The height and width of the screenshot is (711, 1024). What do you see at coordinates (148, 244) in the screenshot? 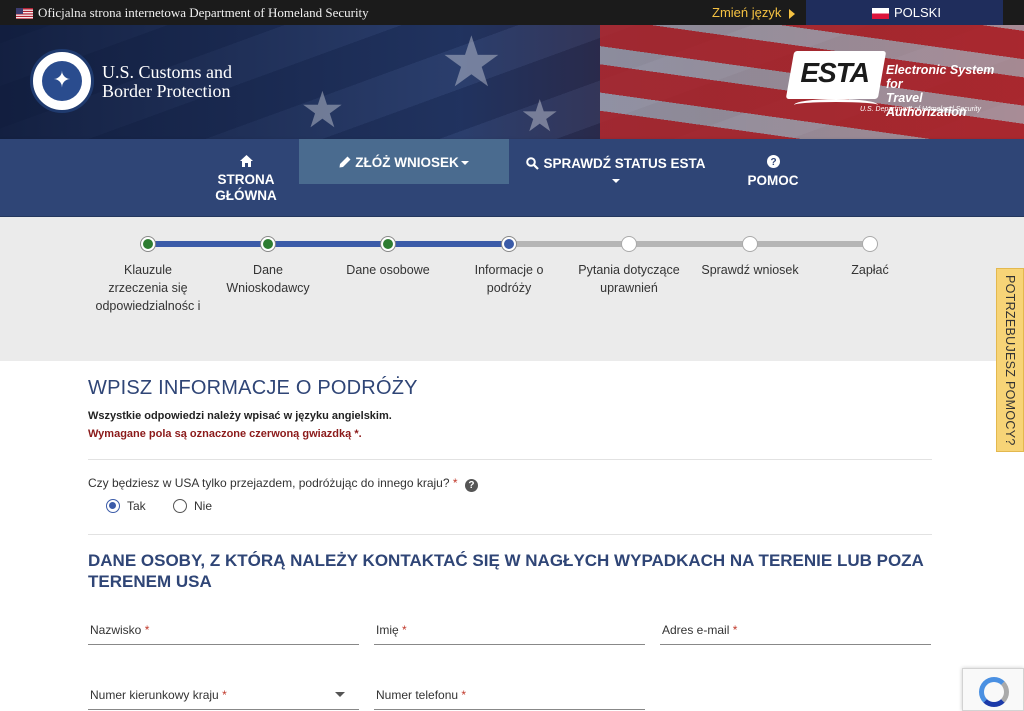
I see `step-dot-disclaimer` at bounding box center [148, 244].